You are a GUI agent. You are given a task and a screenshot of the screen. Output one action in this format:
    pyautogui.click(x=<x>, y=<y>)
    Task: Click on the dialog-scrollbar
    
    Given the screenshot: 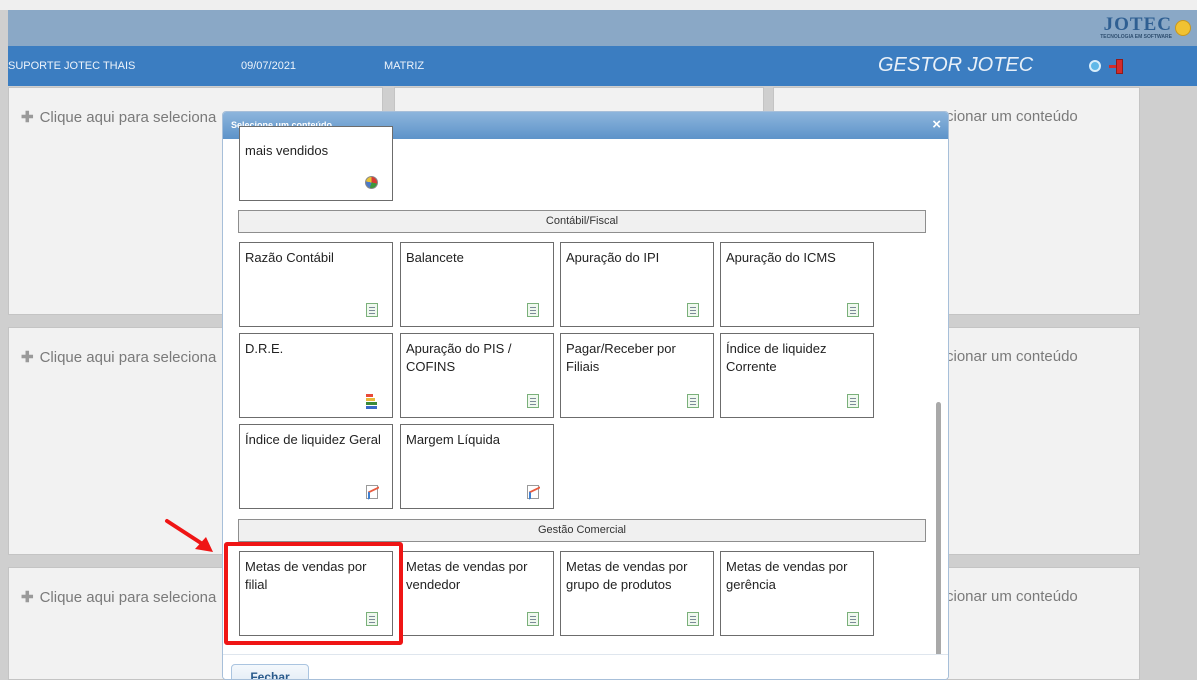 What is the action you would take?
    pyautogui.click(x=938, y=537)
    